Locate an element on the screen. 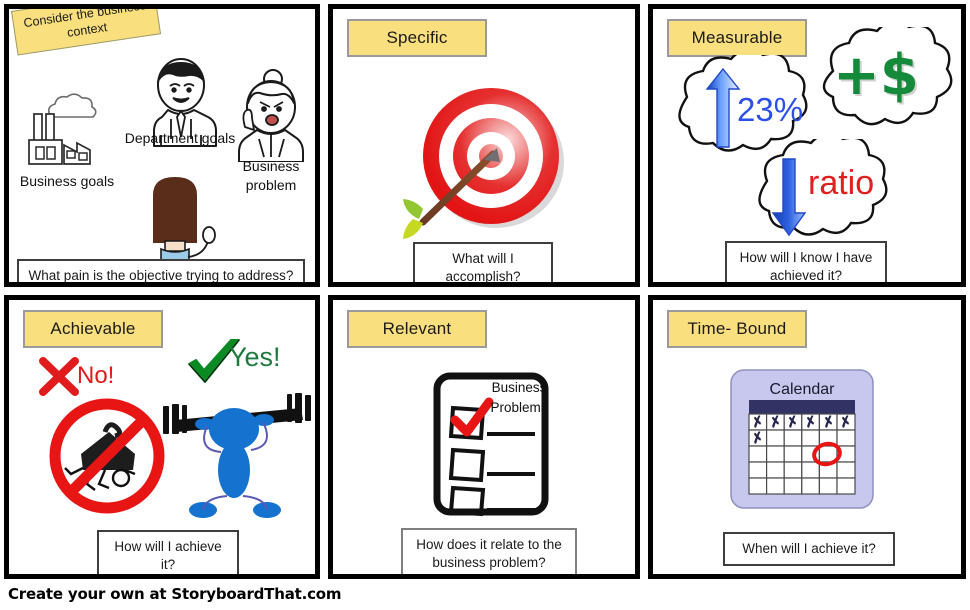 This screenshot has height=610, width=970. panel-title-time-bound: Time- Bound is located at coordinates (737, 329).